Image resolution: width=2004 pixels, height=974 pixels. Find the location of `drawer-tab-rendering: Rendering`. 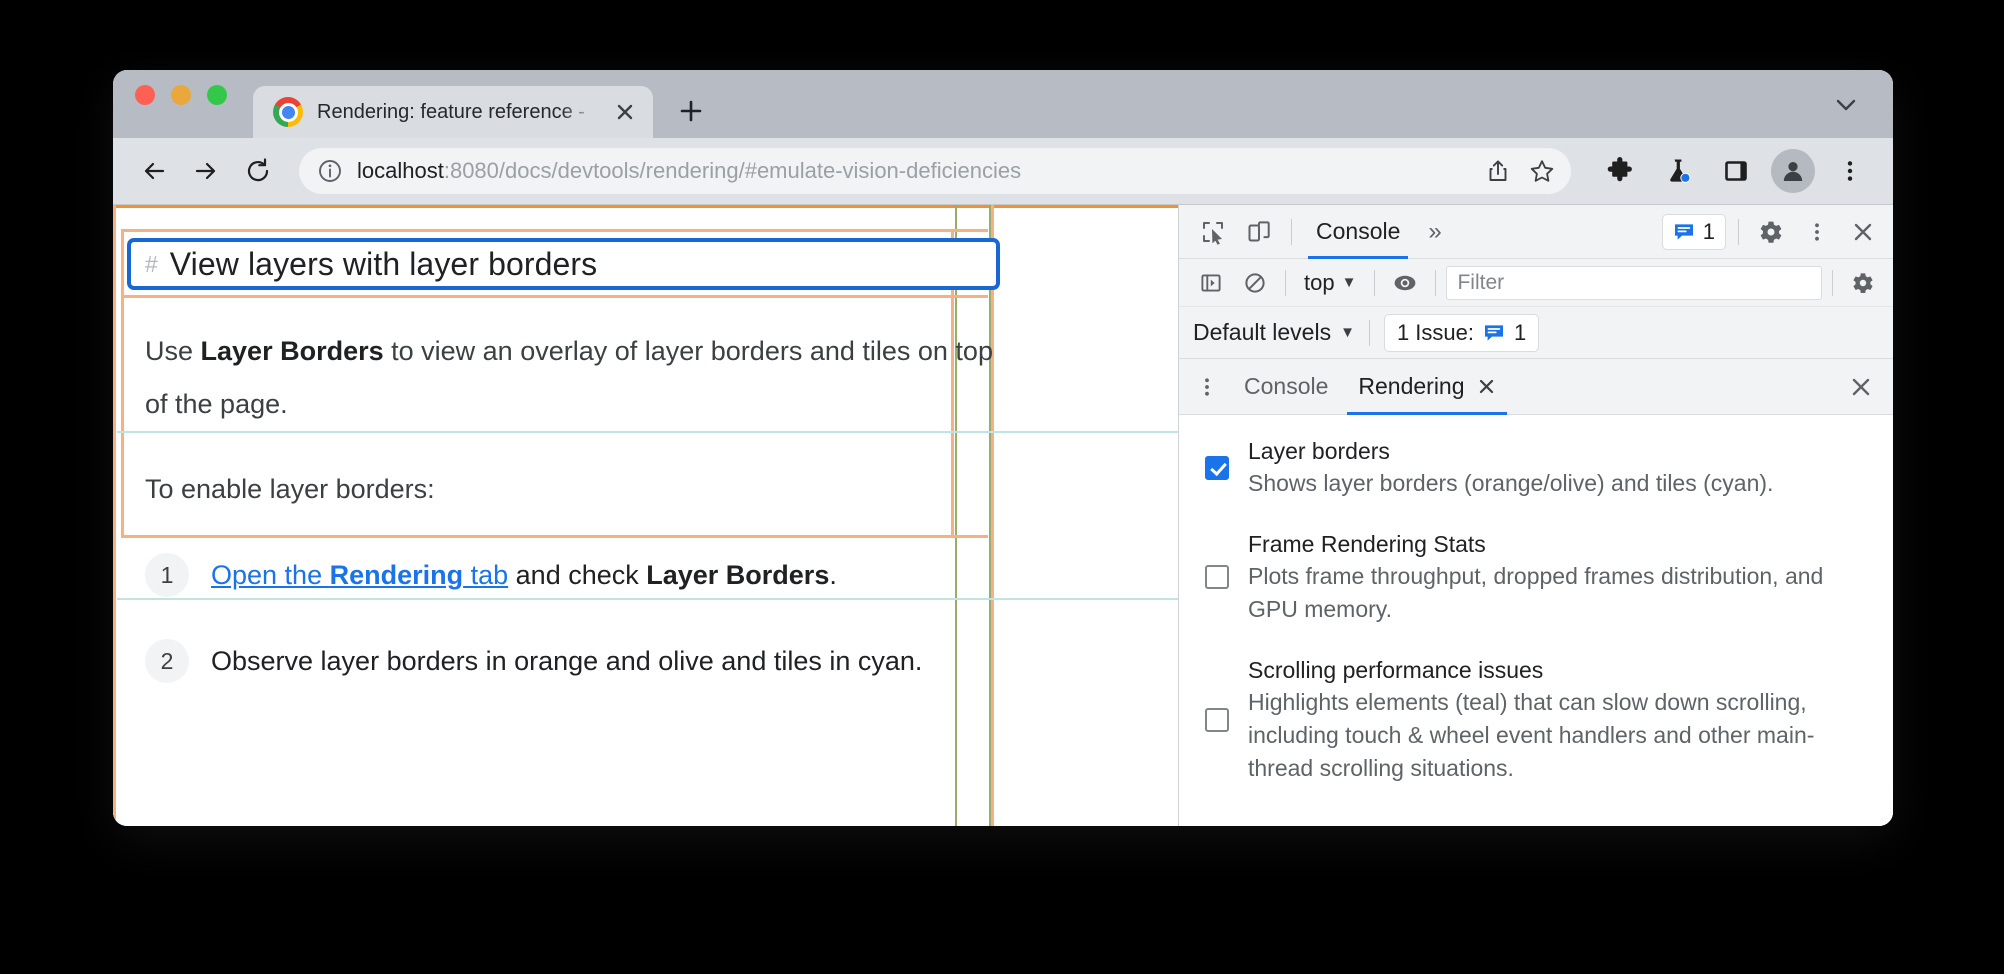

drawer-tab-rendering: Rendering is located at coordinates (1426, 387).